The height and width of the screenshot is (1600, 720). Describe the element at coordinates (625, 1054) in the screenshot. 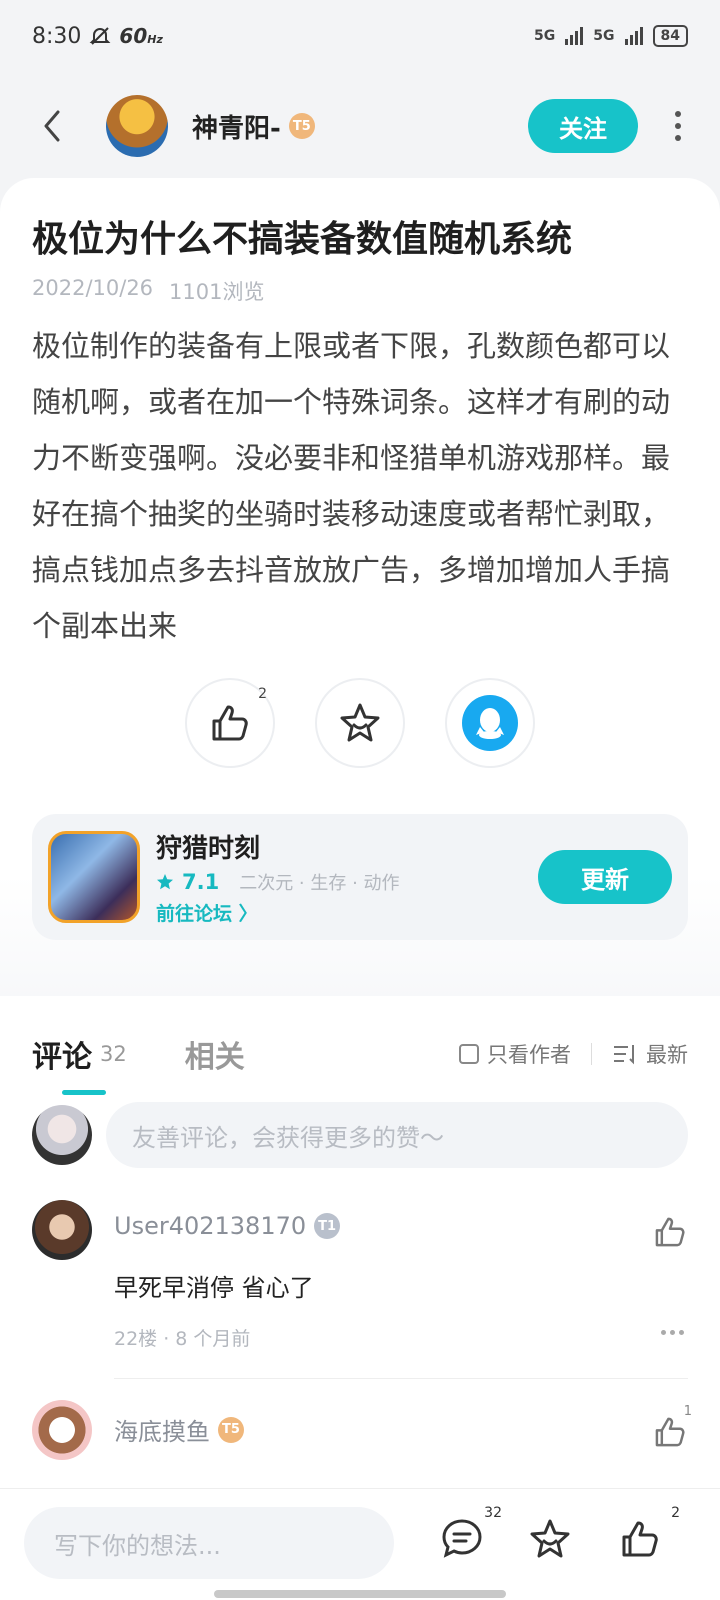

I see `sort-icon` at that location.